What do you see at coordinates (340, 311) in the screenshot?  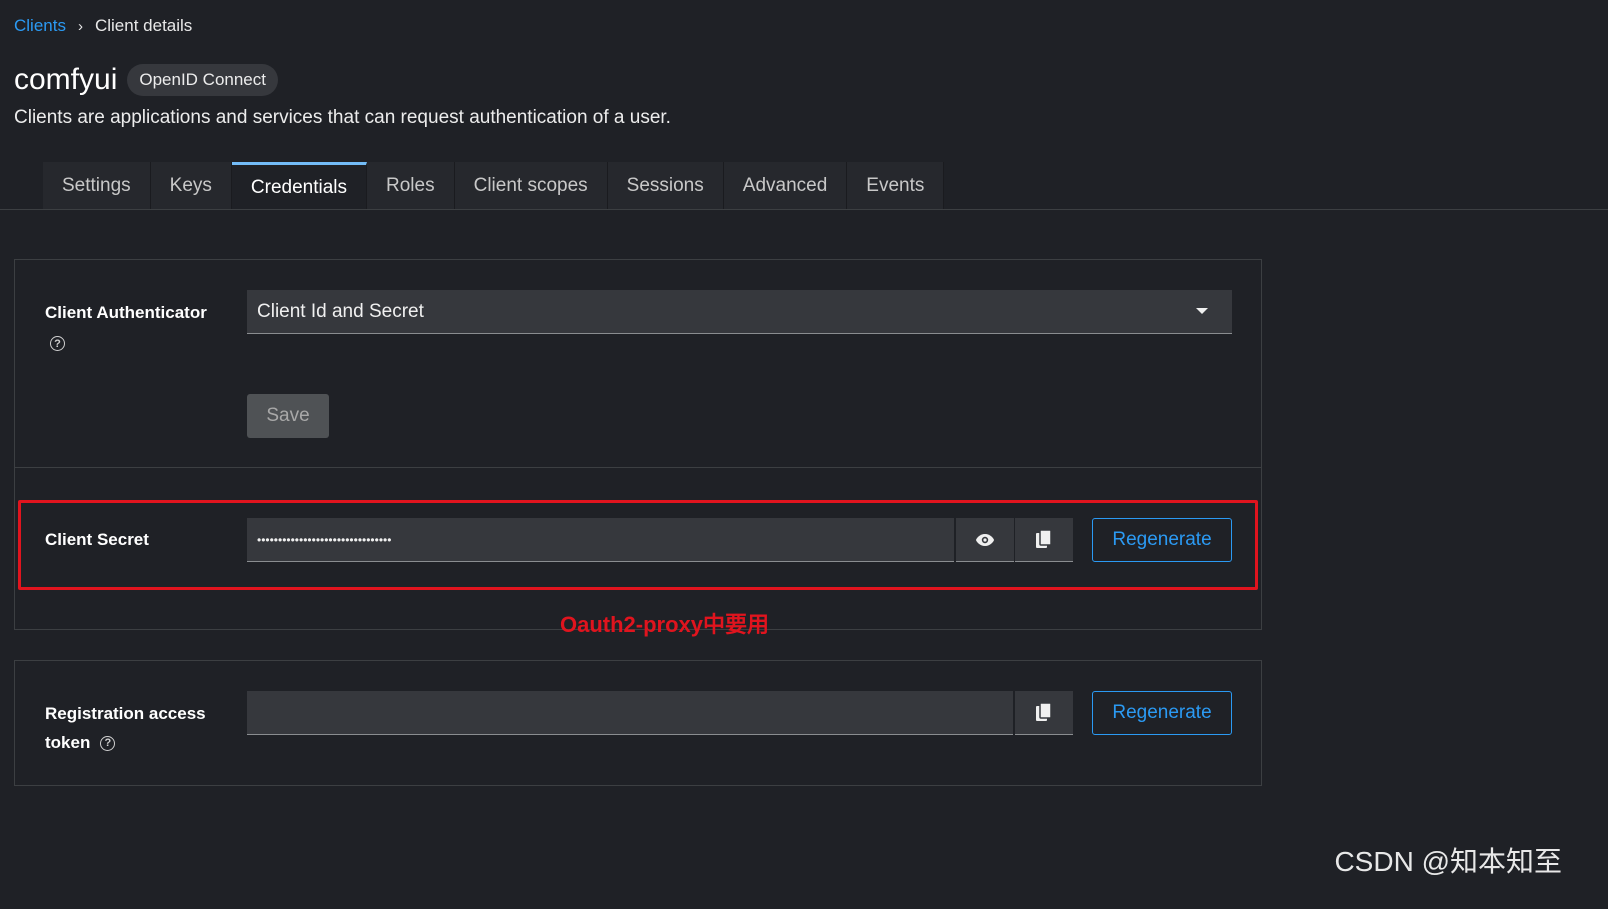 I see `client-authenticator-value: Client Id and Secret` at bounding box center [340, 311].